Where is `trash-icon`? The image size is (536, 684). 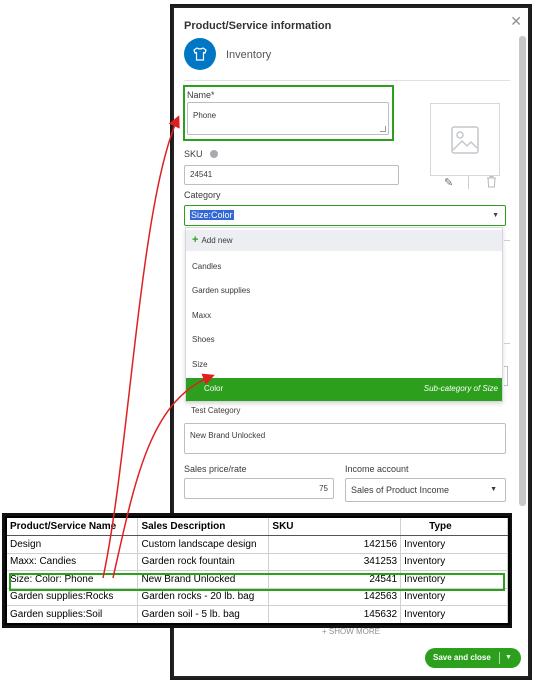 trash-icon is located at coordinates (491, 181).